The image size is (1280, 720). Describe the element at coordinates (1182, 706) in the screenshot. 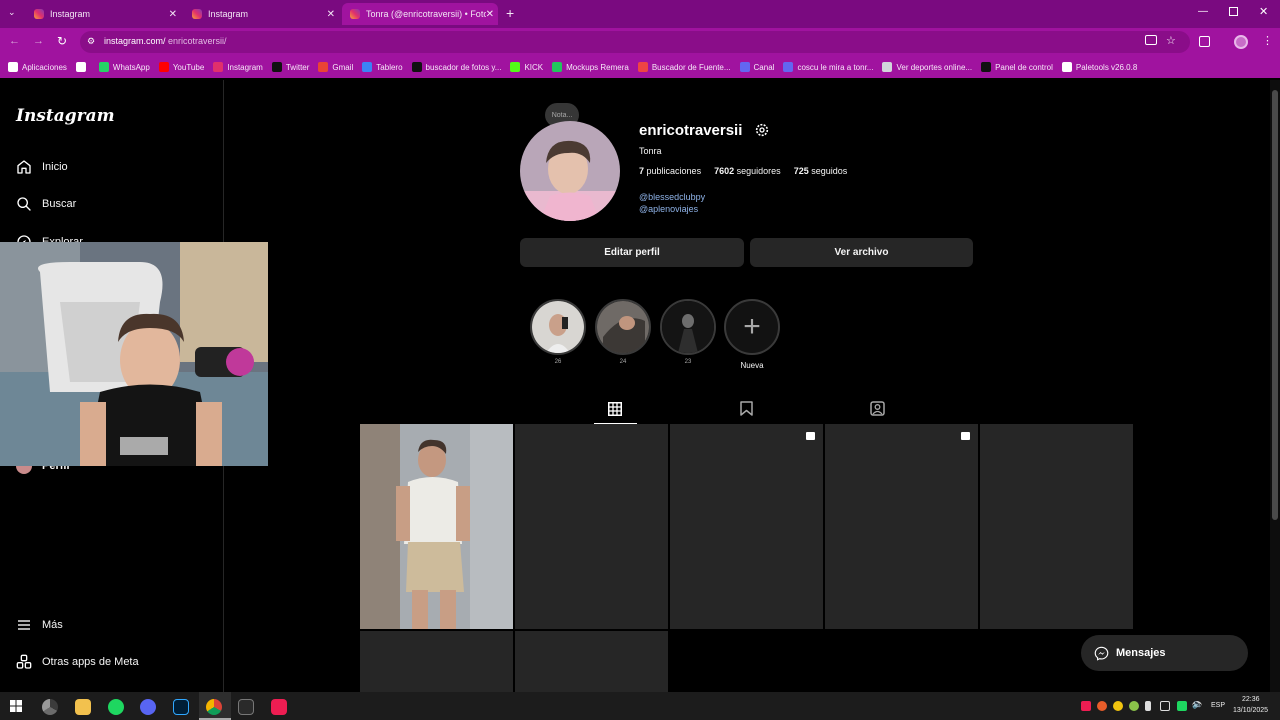

I see `network-icon` at that location.